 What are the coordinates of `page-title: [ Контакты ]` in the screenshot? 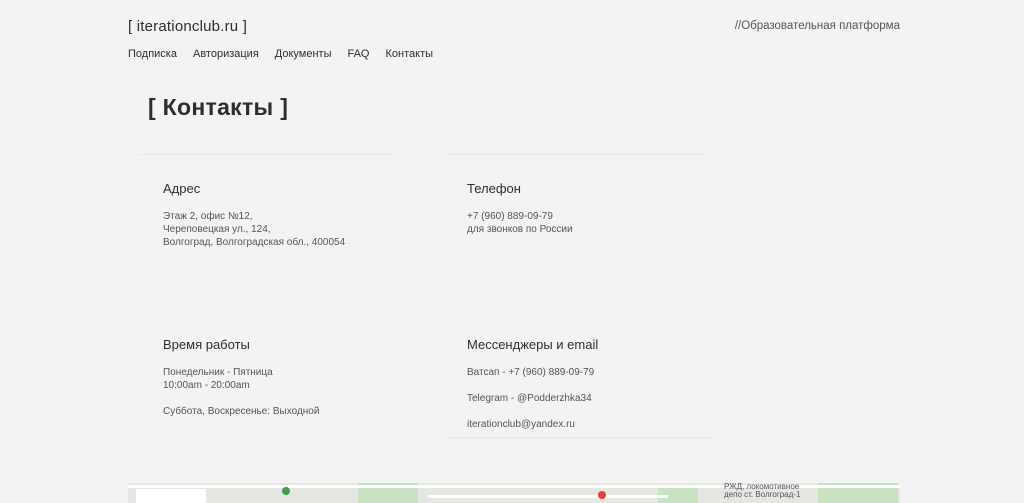 It's located at (218, 107).